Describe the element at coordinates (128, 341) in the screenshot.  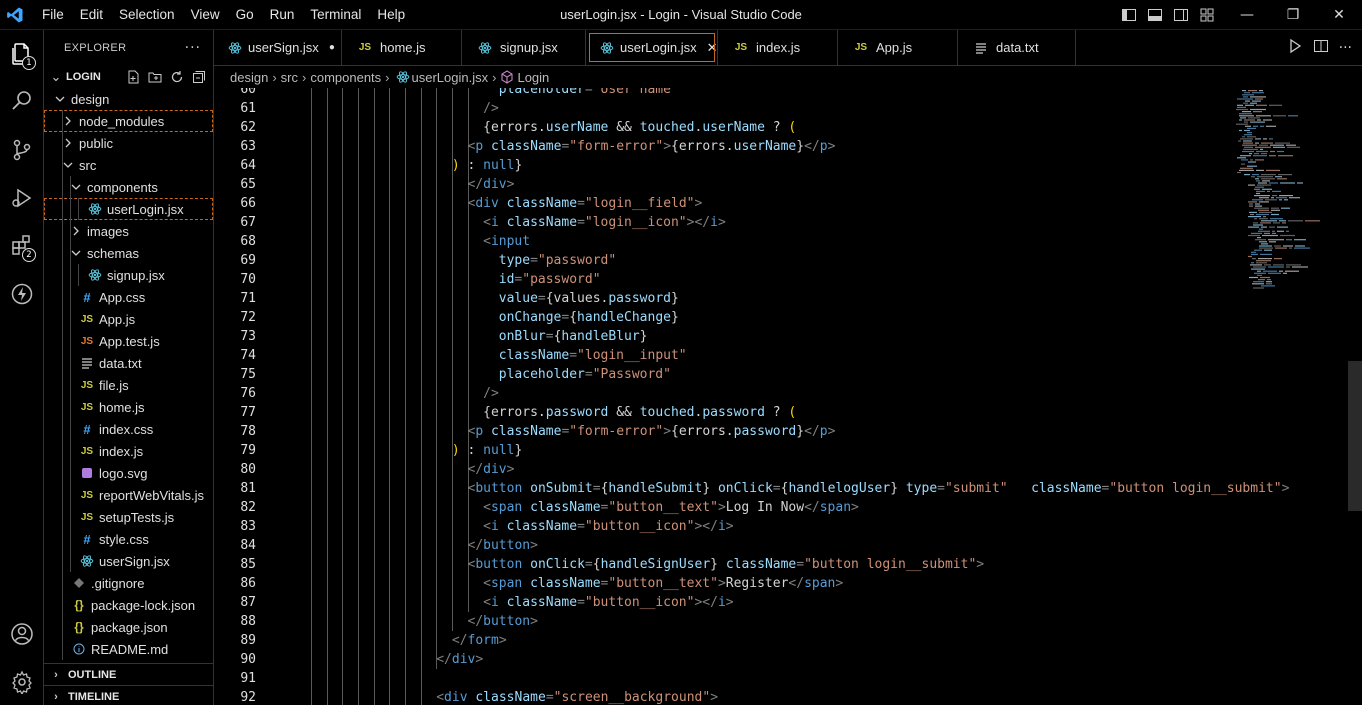
I see `tree-file: JS App.test.js` at that location.